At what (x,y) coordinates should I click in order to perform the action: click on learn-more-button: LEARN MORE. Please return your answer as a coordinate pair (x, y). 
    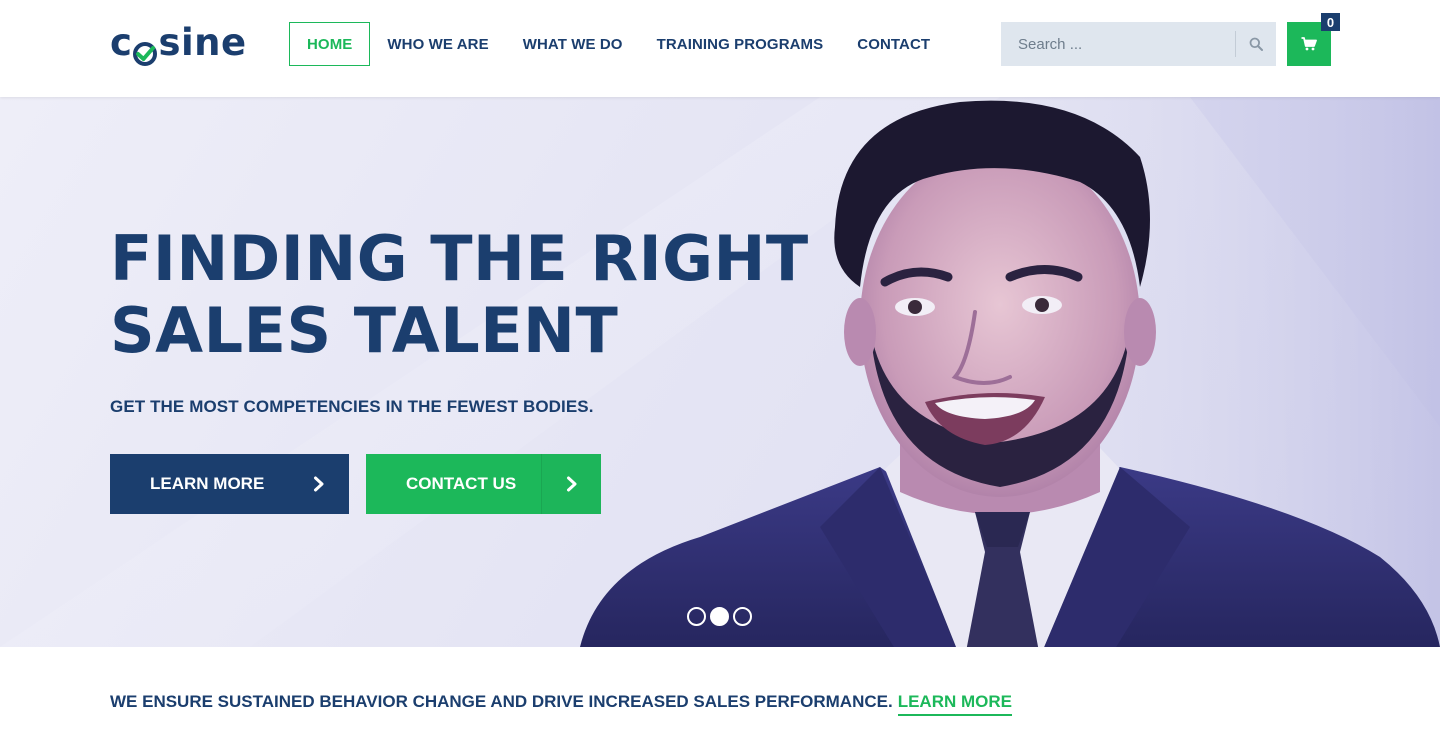
    Looking at the image, I should click on (229, 484).